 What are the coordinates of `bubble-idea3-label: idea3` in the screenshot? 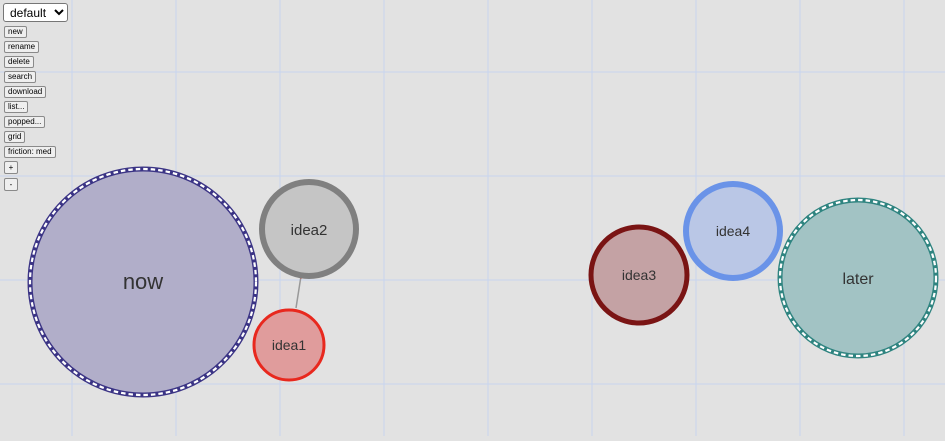 It's located at (639, 275).